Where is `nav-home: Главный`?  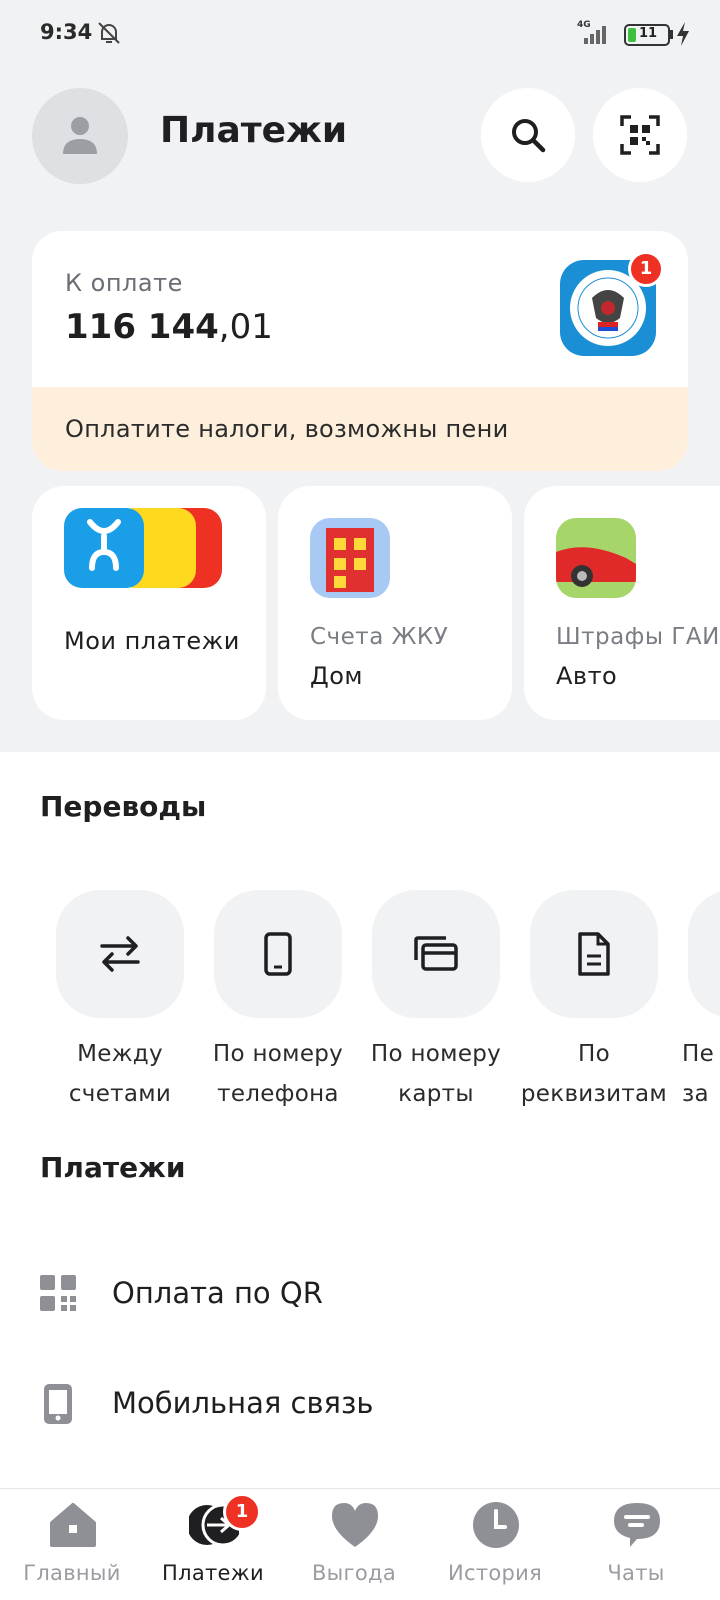
nav-home: Главный is located at coordinates (72, 1544).